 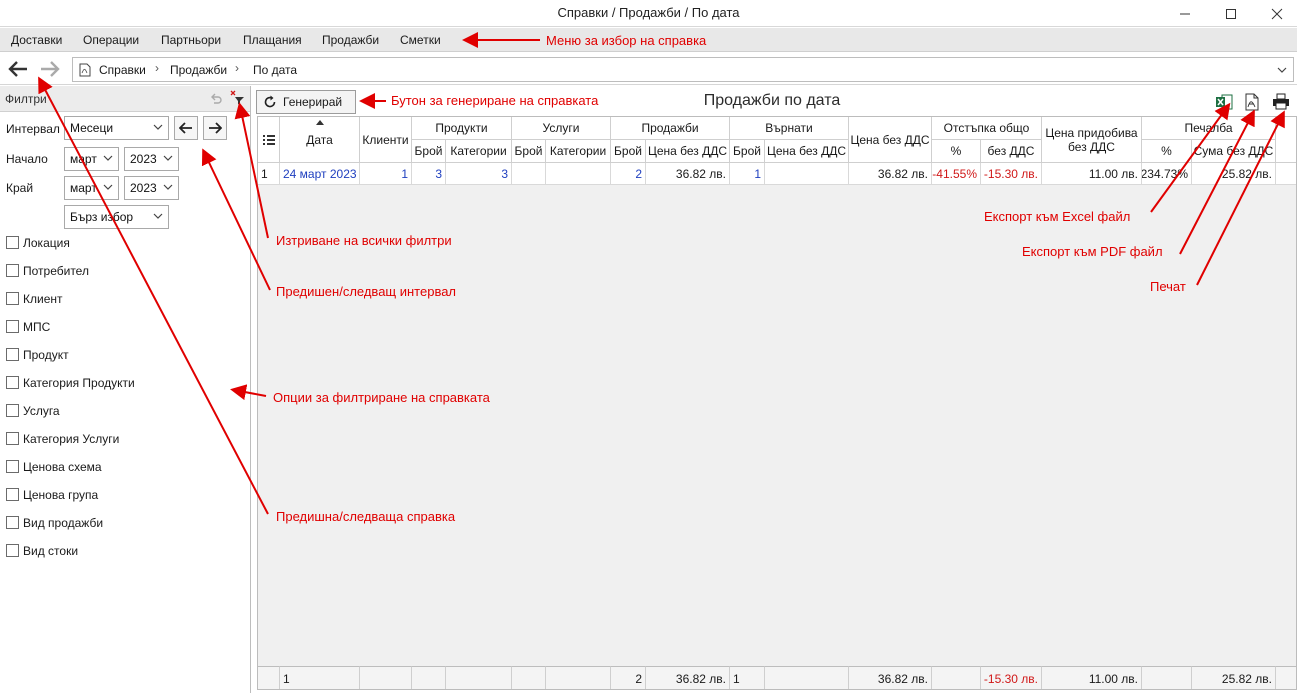 What do you see at coordinates (186, 128) in the screenshot?
I see `previous-interval-button` at bounding box center [186, 128].